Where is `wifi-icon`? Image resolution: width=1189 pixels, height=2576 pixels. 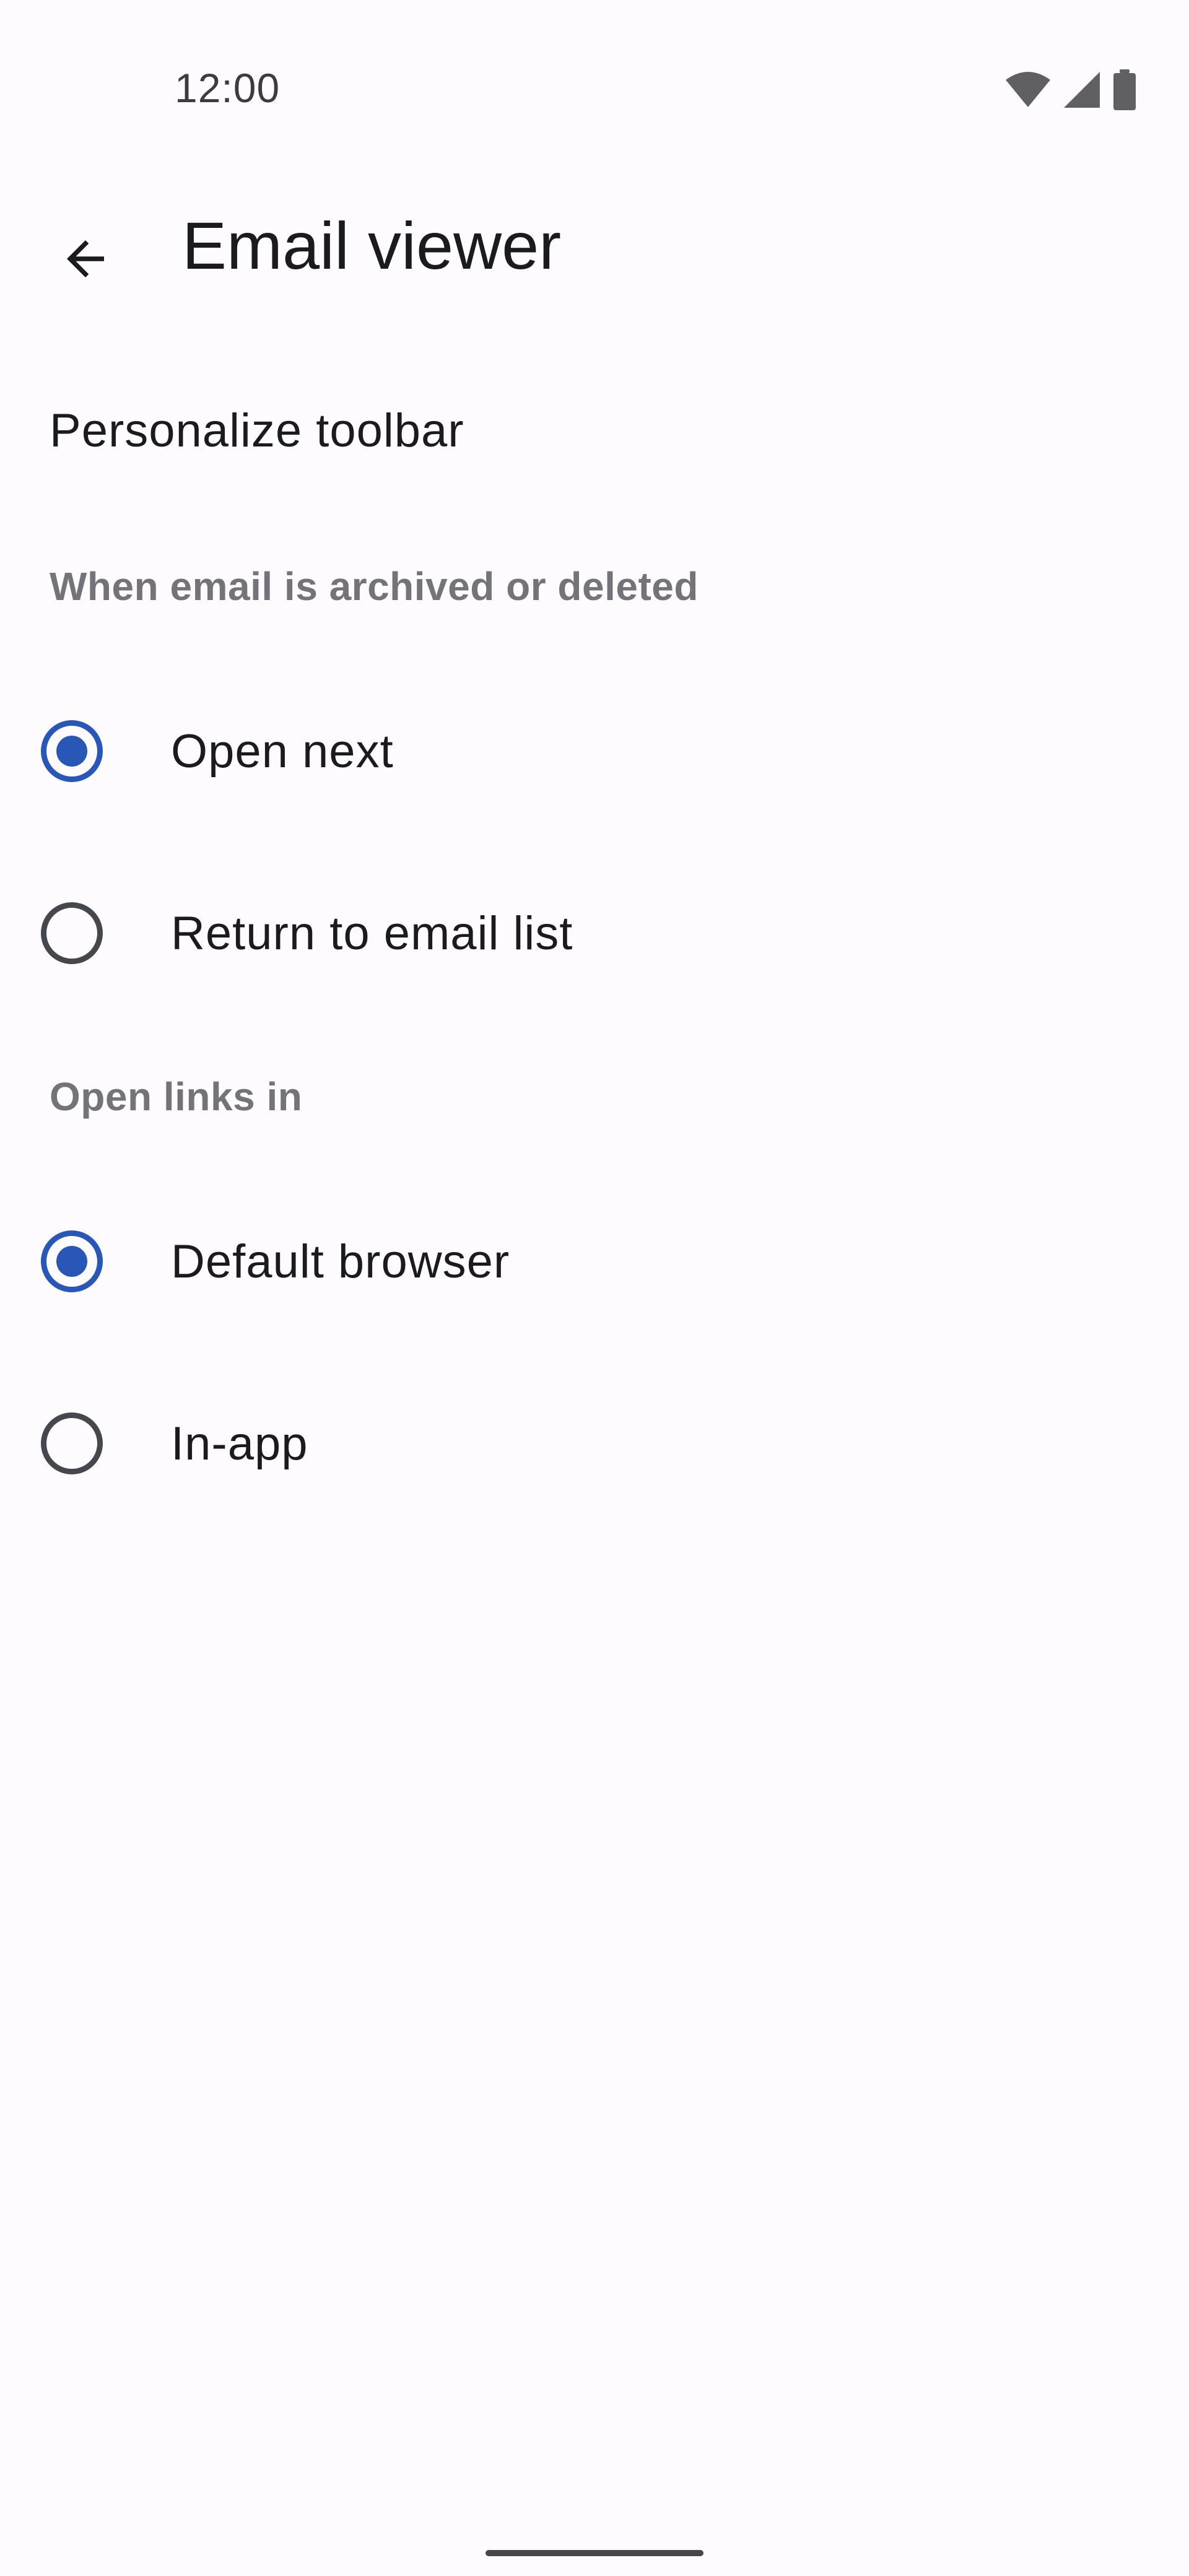 wifi-icon is located at coordinates (1028, 91).